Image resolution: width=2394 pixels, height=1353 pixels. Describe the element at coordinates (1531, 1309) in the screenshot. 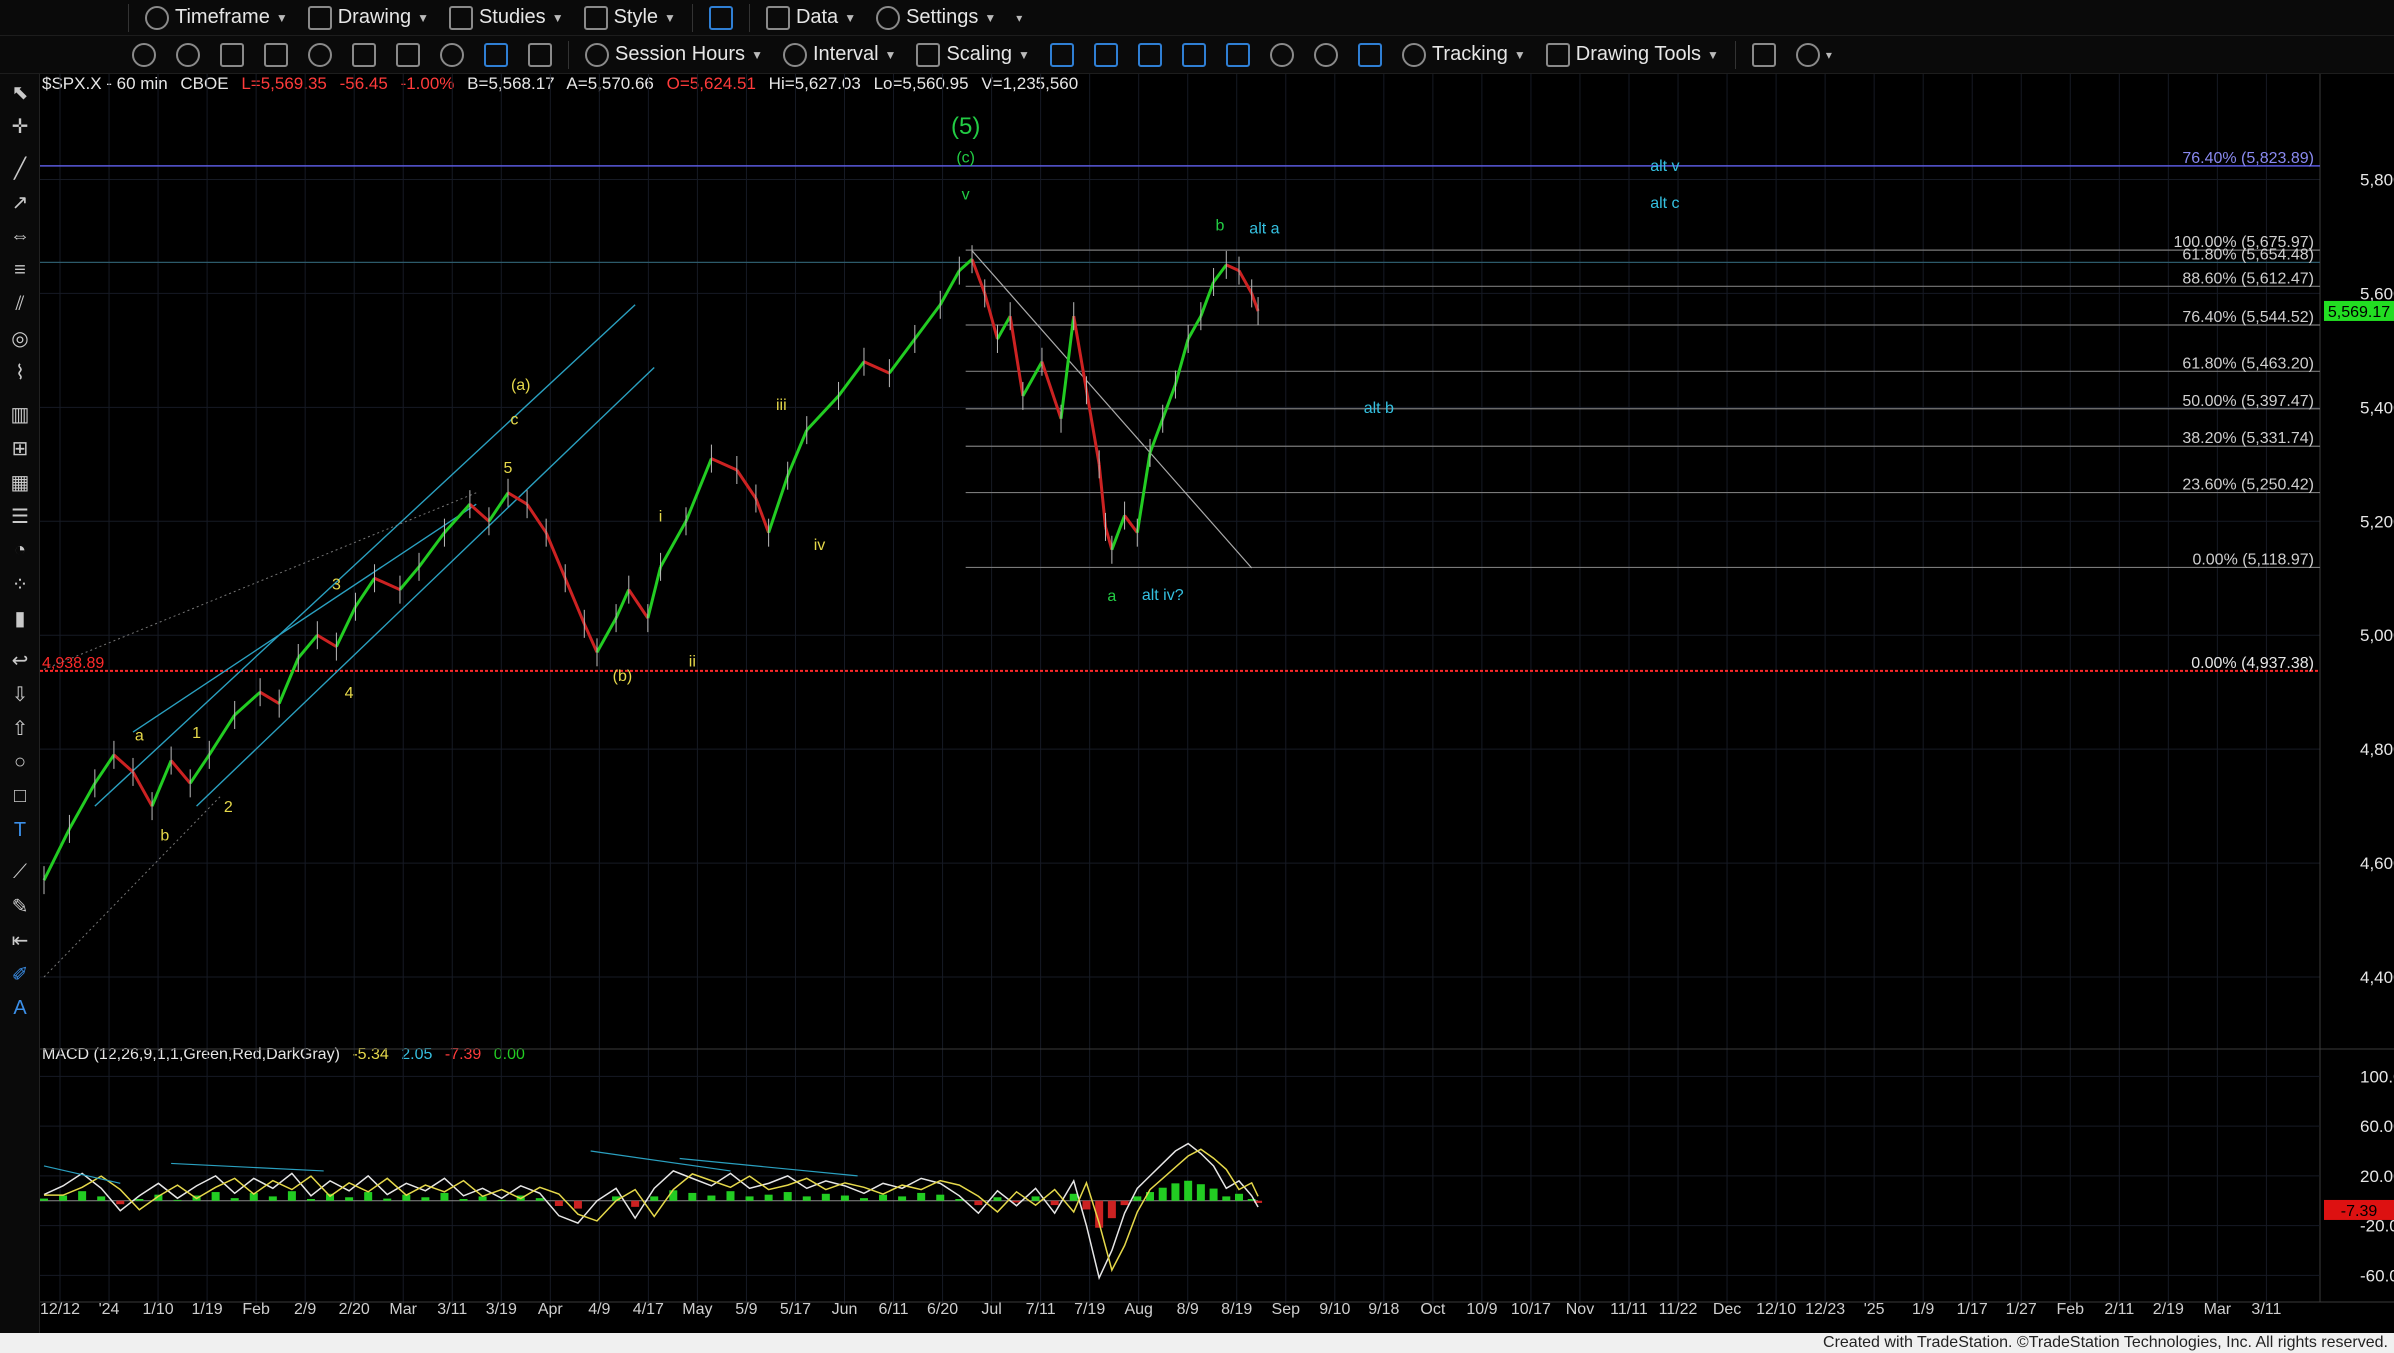

I see `x-axis-tick-label: 10/17` at that location.